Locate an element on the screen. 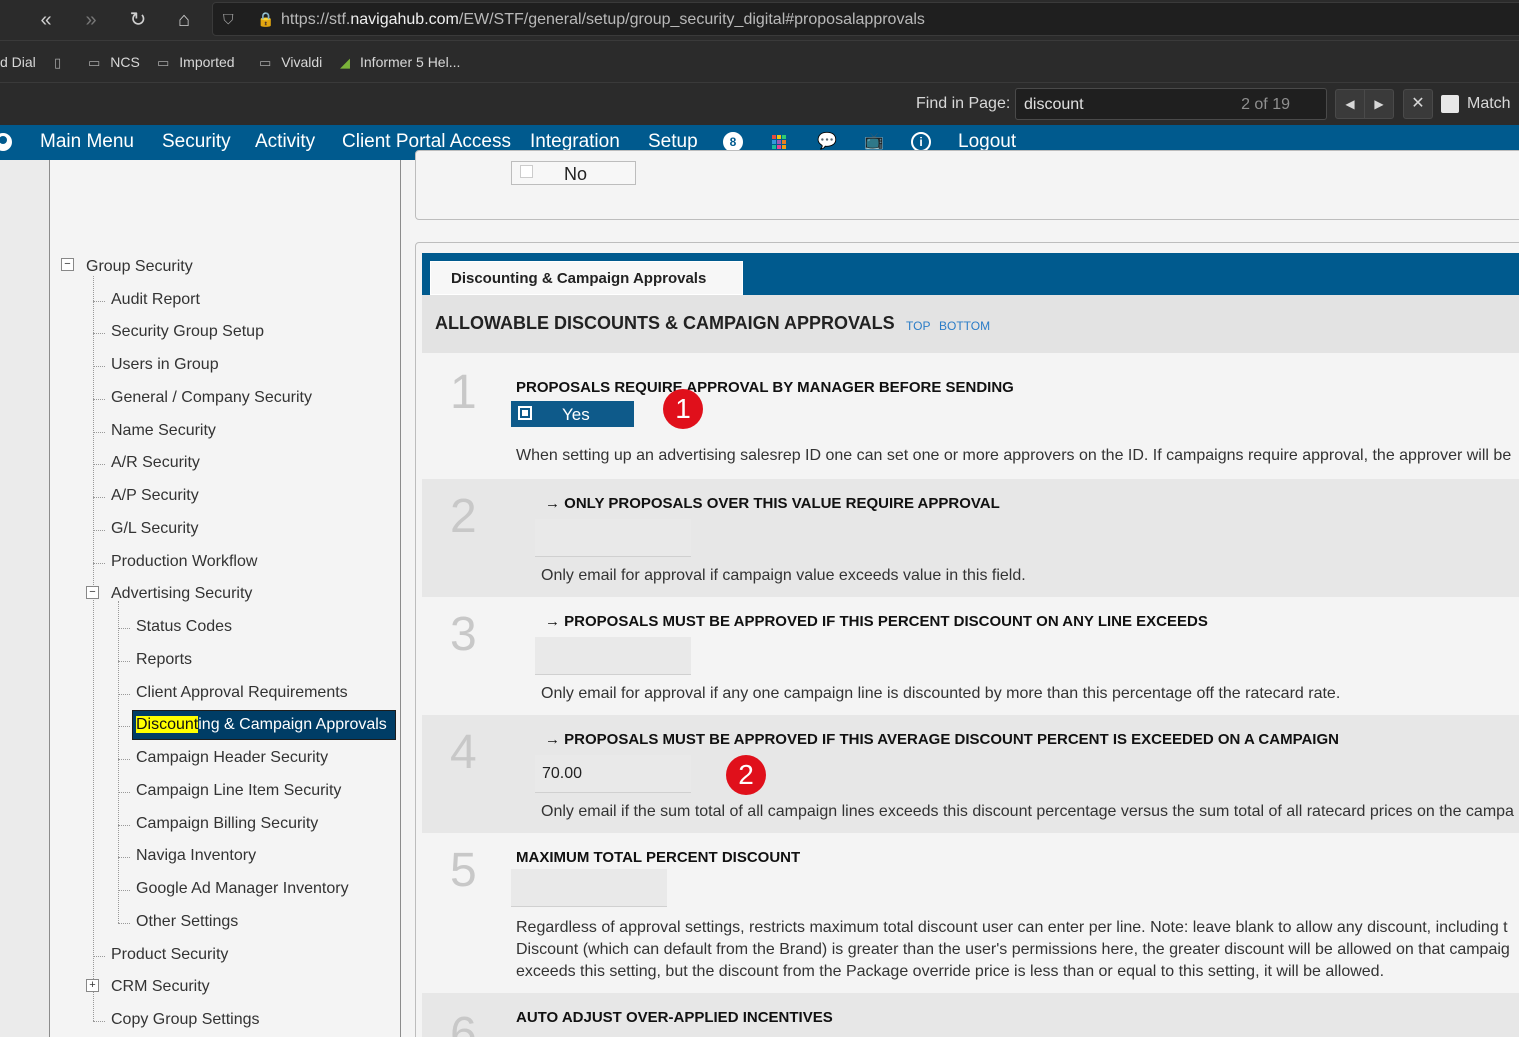 The width and height of the screenshot is (1519, 1037). find-value: discount is located at coordinates (1054, 104).